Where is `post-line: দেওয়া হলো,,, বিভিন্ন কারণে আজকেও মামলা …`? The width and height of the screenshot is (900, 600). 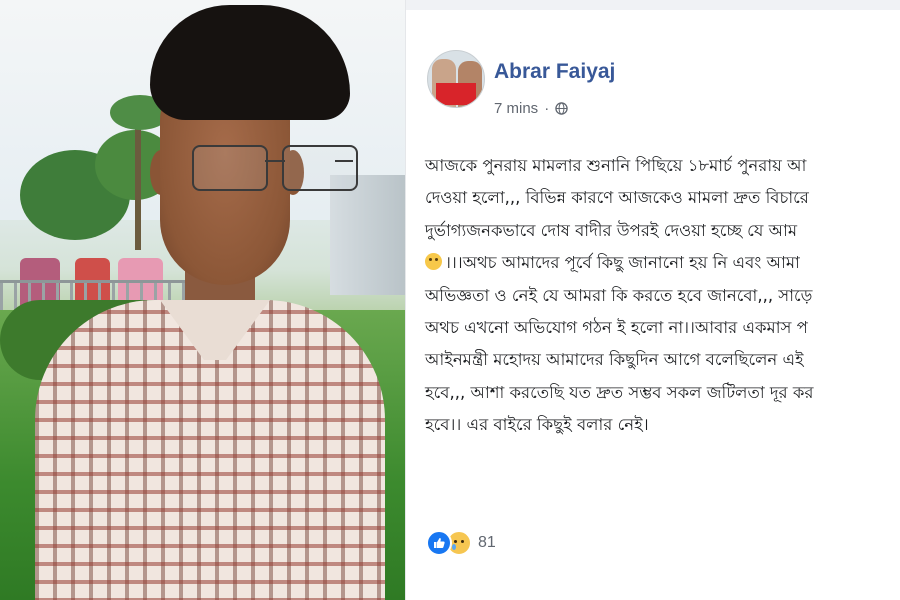
post-line: দেওয়া হলো,,, বিভিন্ন কারণে আজকেও মামলা … is located at coordinates (617, 198).